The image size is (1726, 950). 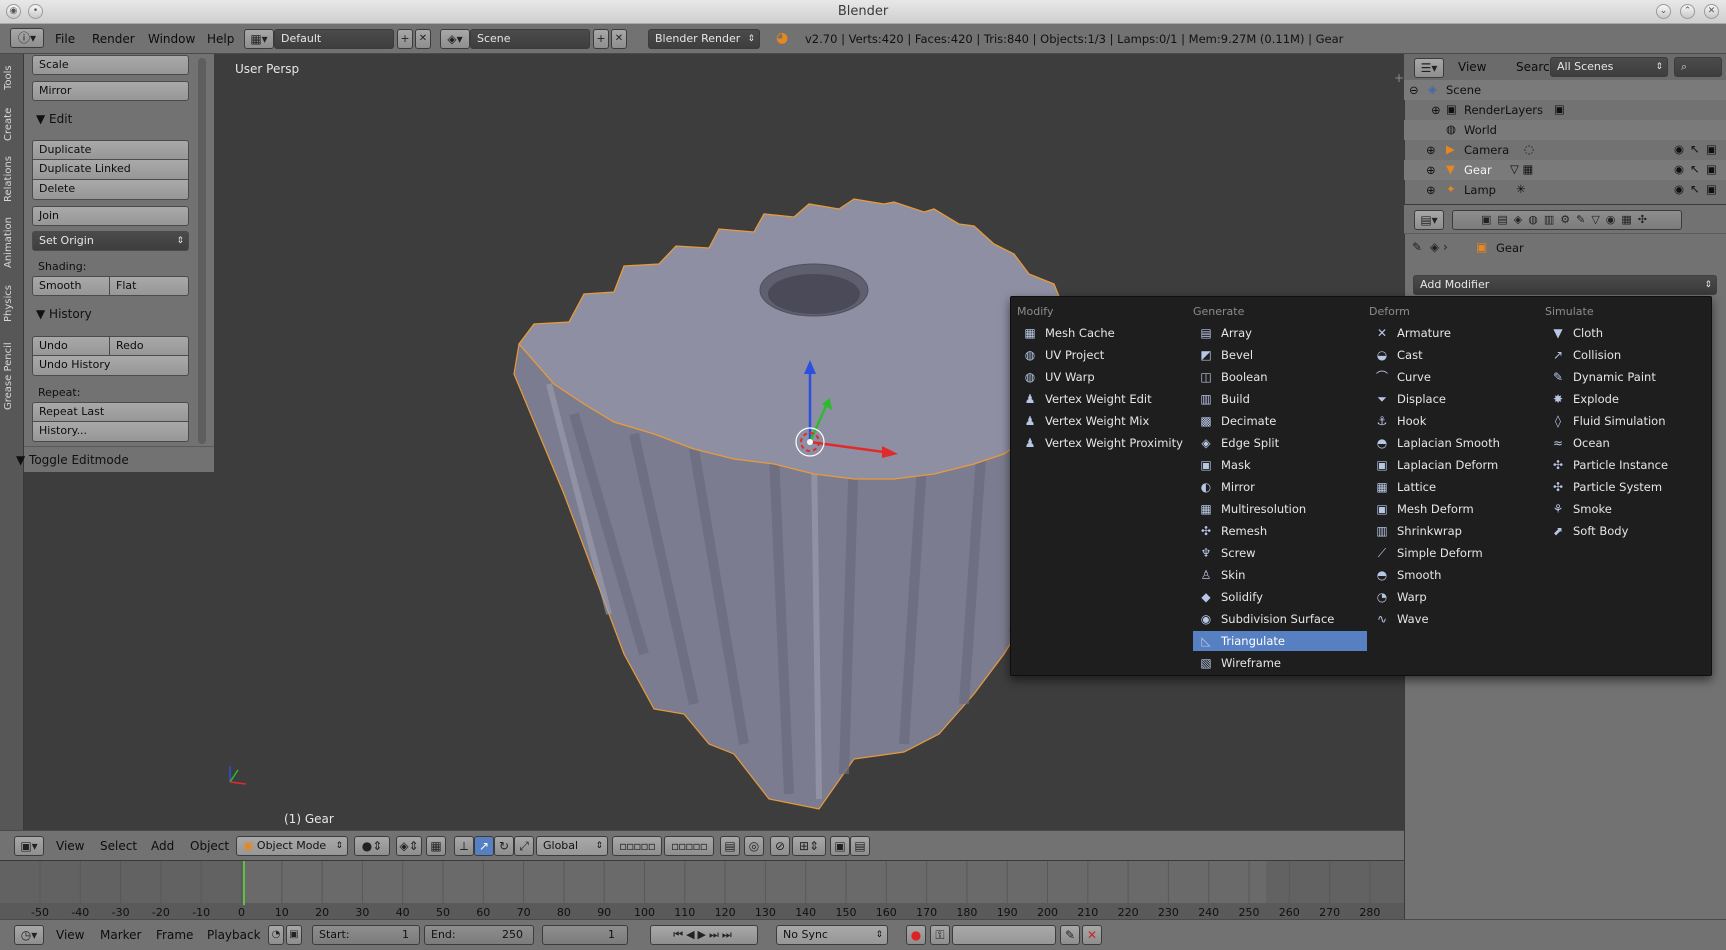 I want to click on modifier-menu-item-shrinkwrap: ▥ Shrinkwrap, so click(x=1456, y=531).